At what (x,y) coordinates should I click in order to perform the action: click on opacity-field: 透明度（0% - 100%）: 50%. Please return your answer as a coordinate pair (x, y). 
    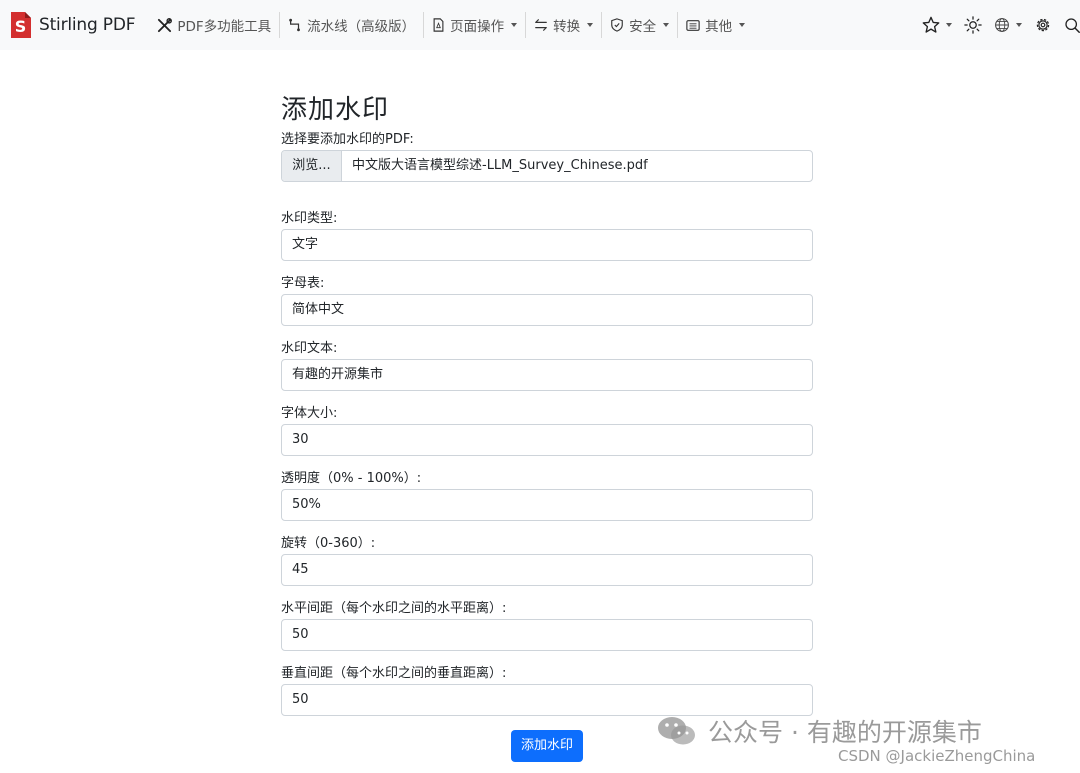
    Looking at the image, I should click on (547, 495).